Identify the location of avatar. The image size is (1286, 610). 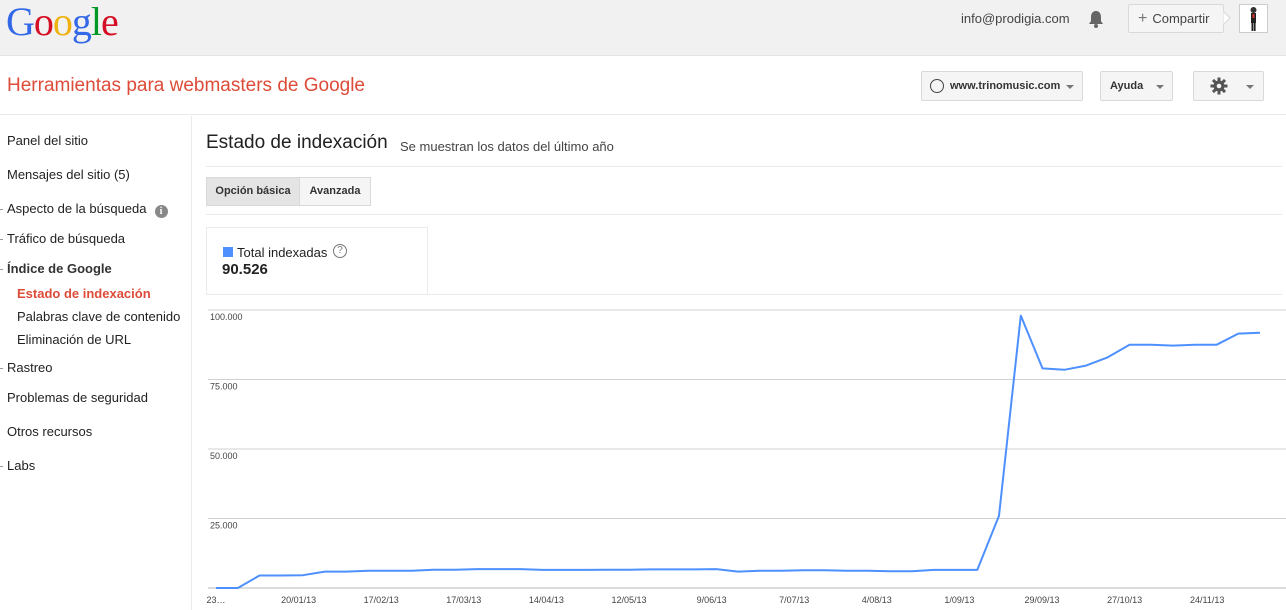
(1253, 18).